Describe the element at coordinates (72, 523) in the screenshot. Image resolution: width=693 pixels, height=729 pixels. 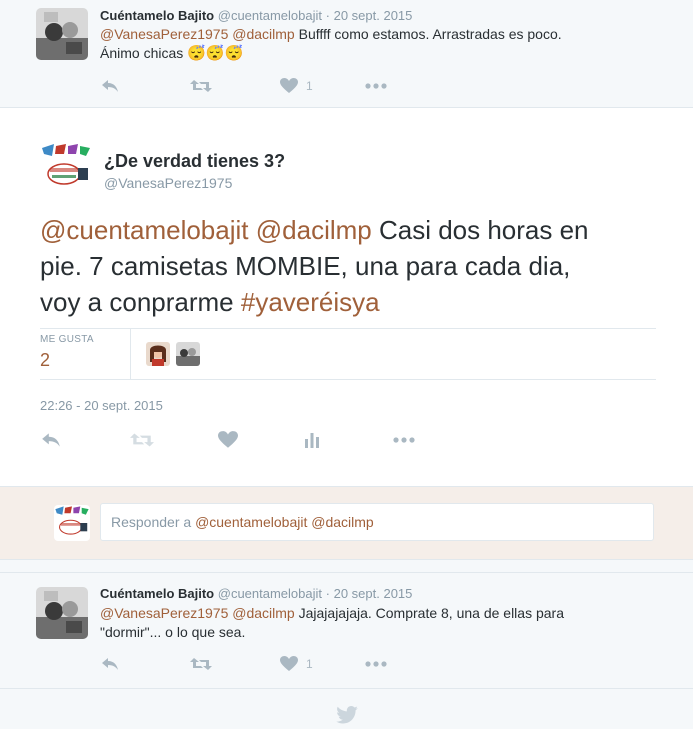
I see `current-user-avatar` at that location.